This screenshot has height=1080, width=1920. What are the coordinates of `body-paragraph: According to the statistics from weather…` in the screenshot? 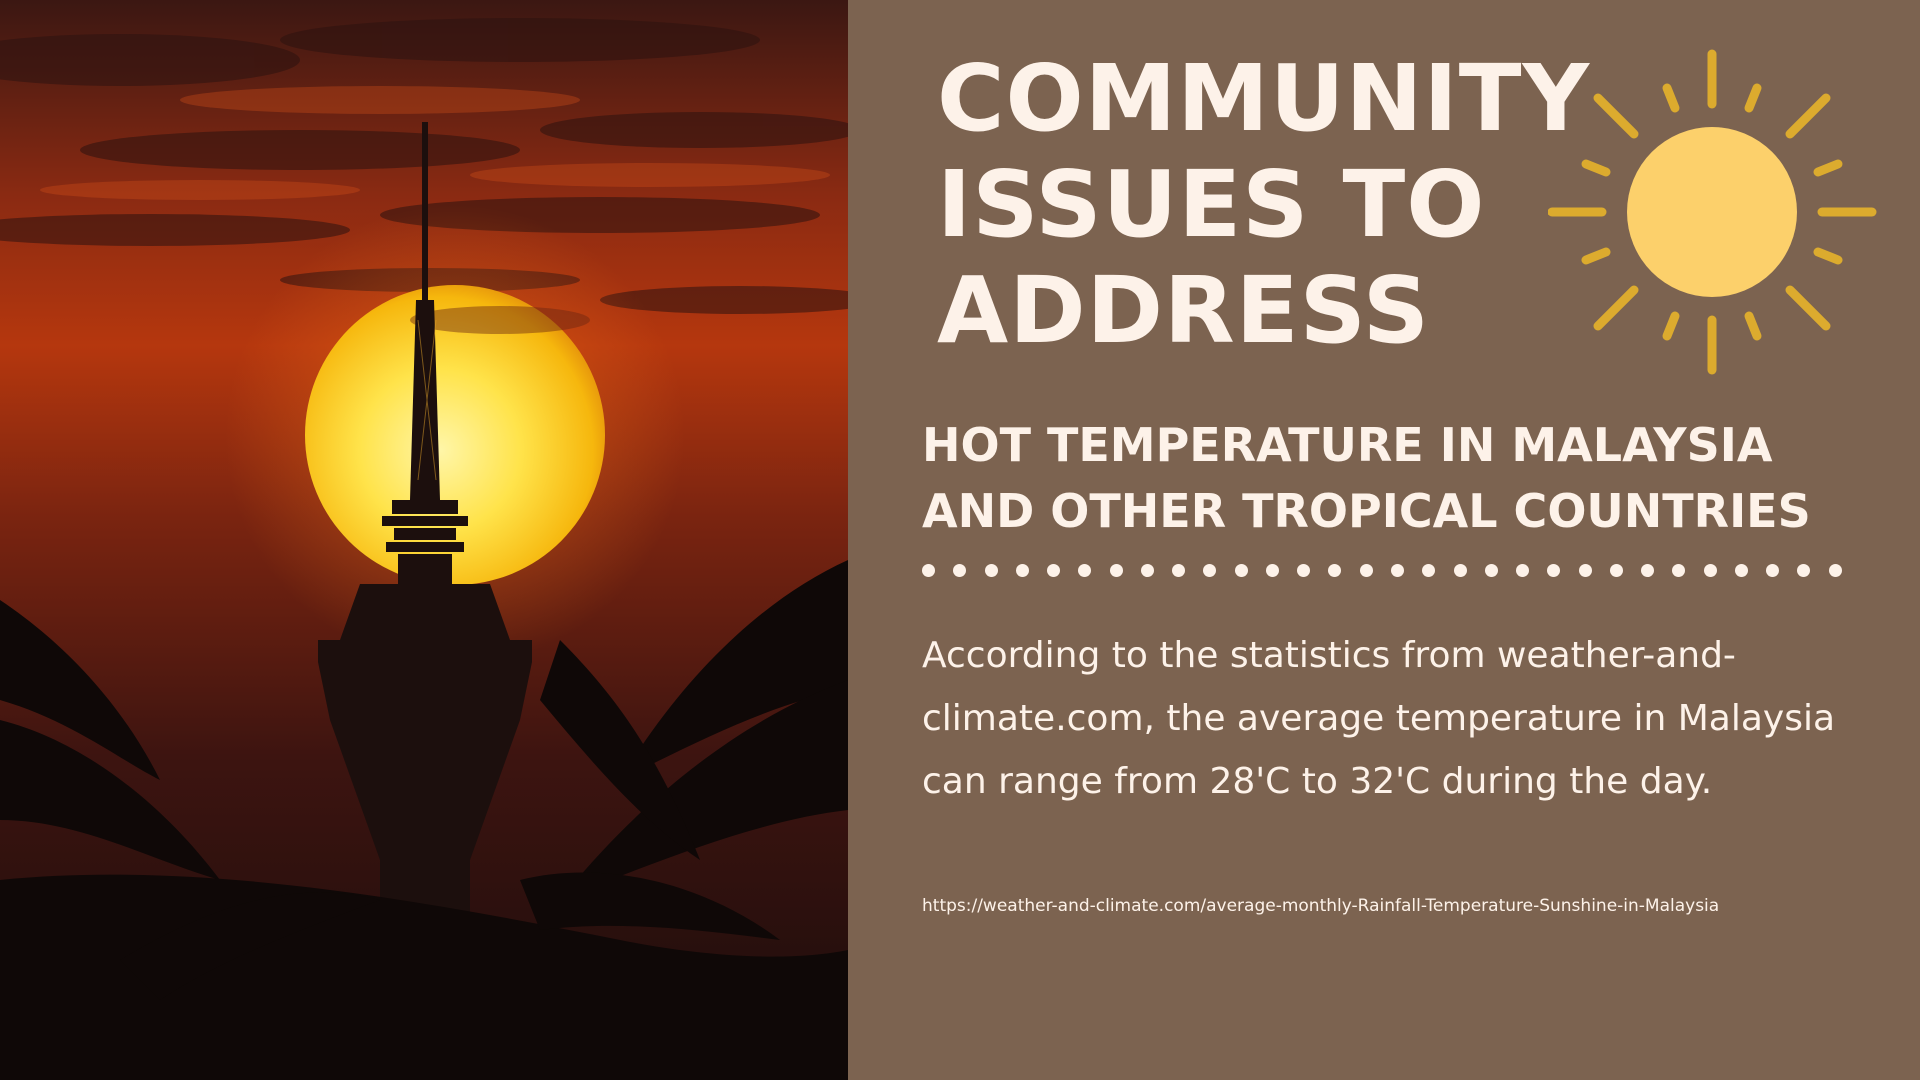 It's located at (1379, 718).